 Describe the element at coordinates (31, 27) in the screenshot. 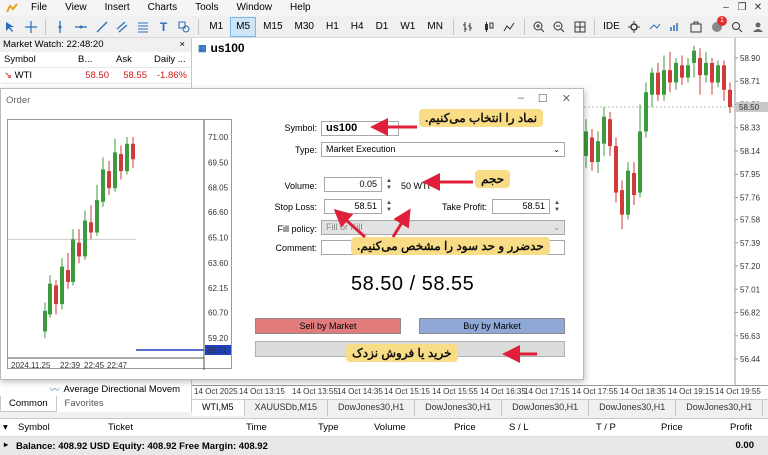

I see `crosshair-icon` at that location.